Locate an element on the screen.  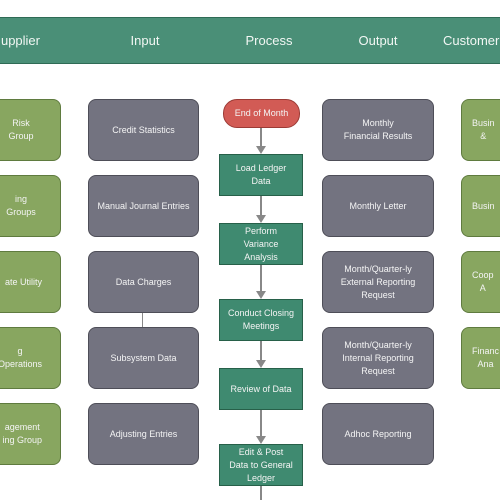
input-box: Adjusting Entries is located at coordinates (143, 434).